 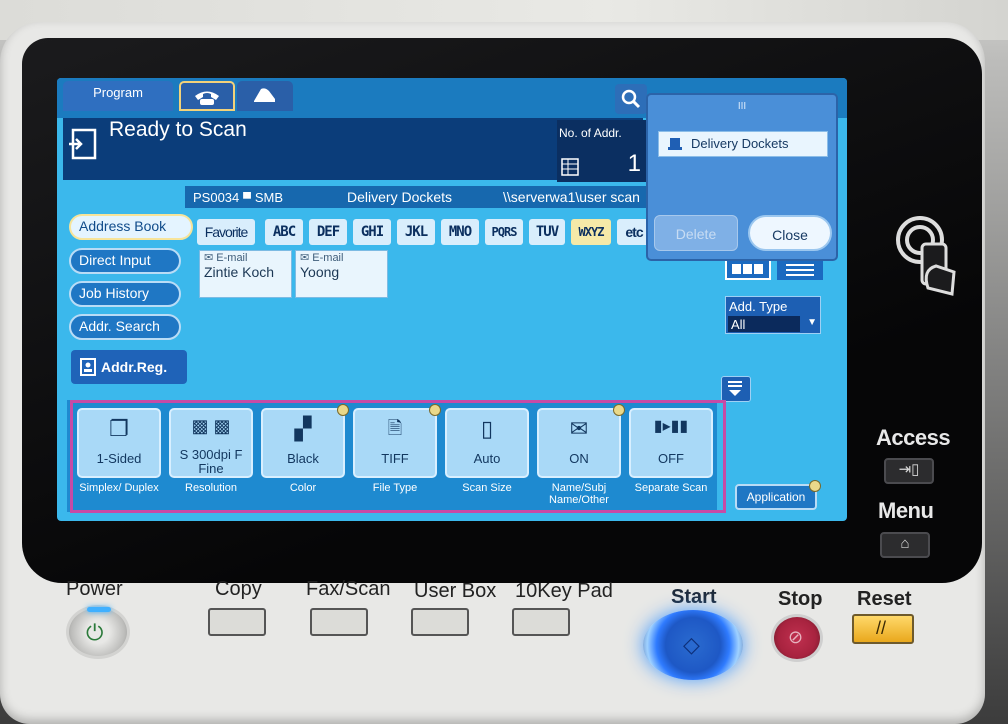 I want to click on index-tab-label: Favorite, so click(x=226, y=232).